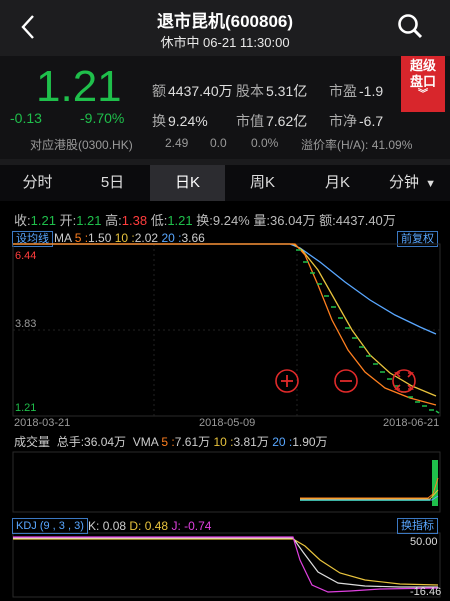 This screenshot has width=450, height=601. Describe the element at coordinates (26, 324) in the screenshot. I see `y-axis-mid: 3.83` at that location.